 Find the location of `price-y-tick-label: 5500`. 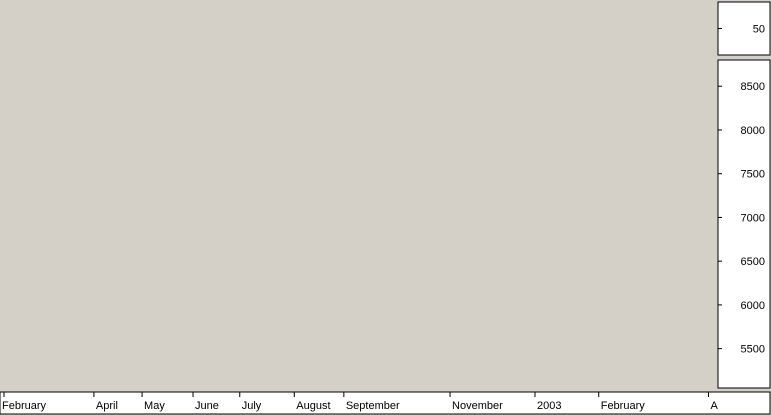

price-y-tick-label: 5500 is located at coordinates (753, 350).